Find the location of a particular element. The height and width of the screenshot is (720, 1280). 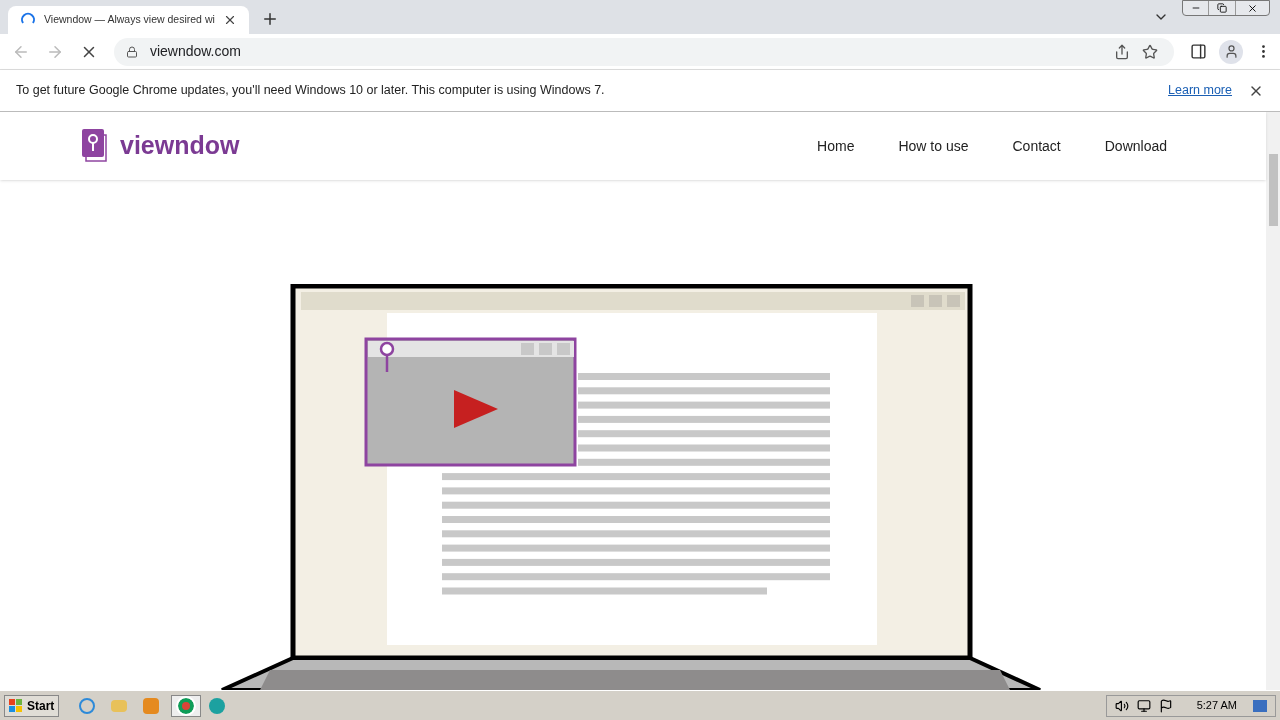

clock: 5:27 AM is located at coordinates (1216, 705).